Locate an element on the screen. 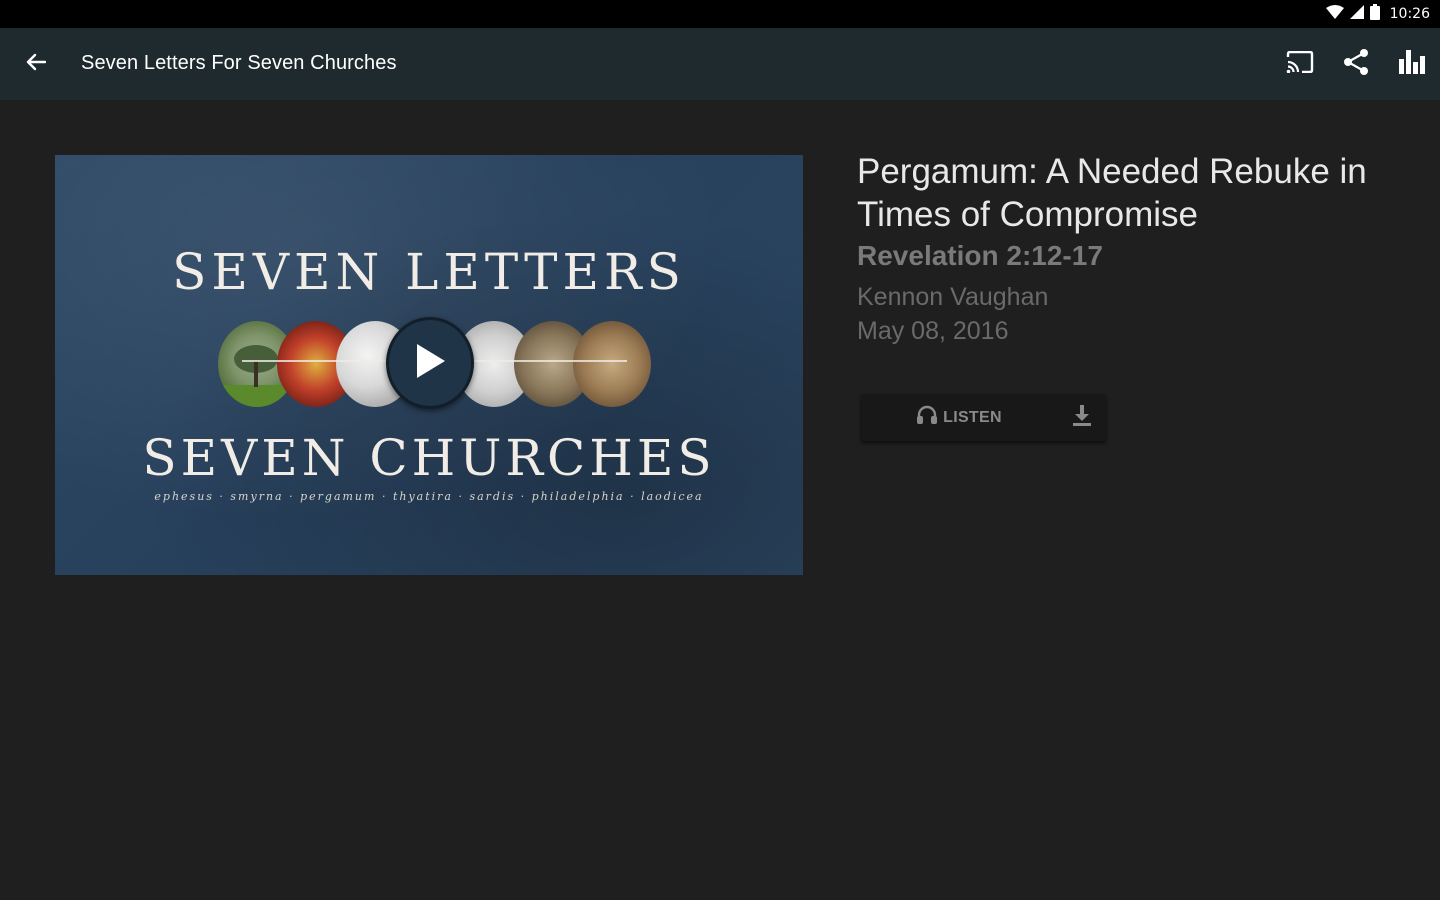 The image size is (1440, 900). sermon-date: May 08, 2016 is located at coordinates (933, 331).